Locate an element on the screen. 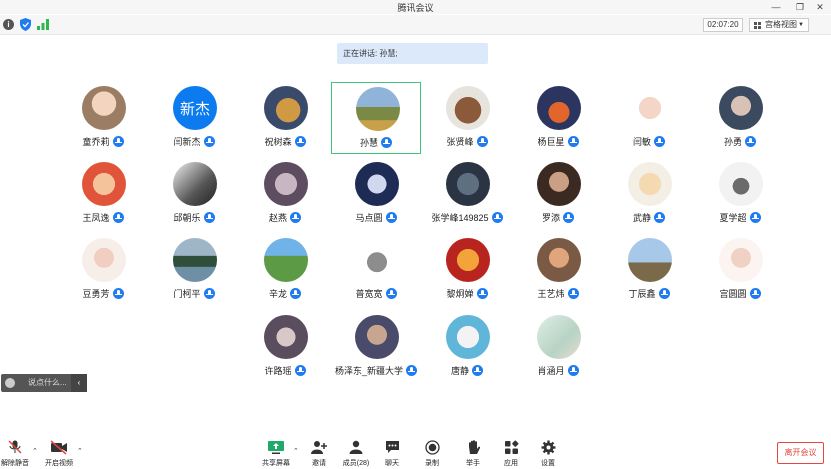  participant-tile: 赵燕 is located at coordinates (285, 194).